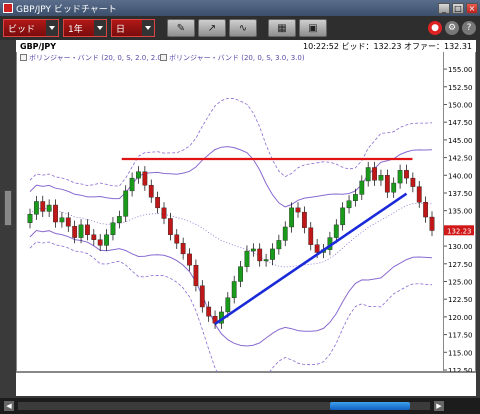  I want to click on time-axis, so click(246, 384).